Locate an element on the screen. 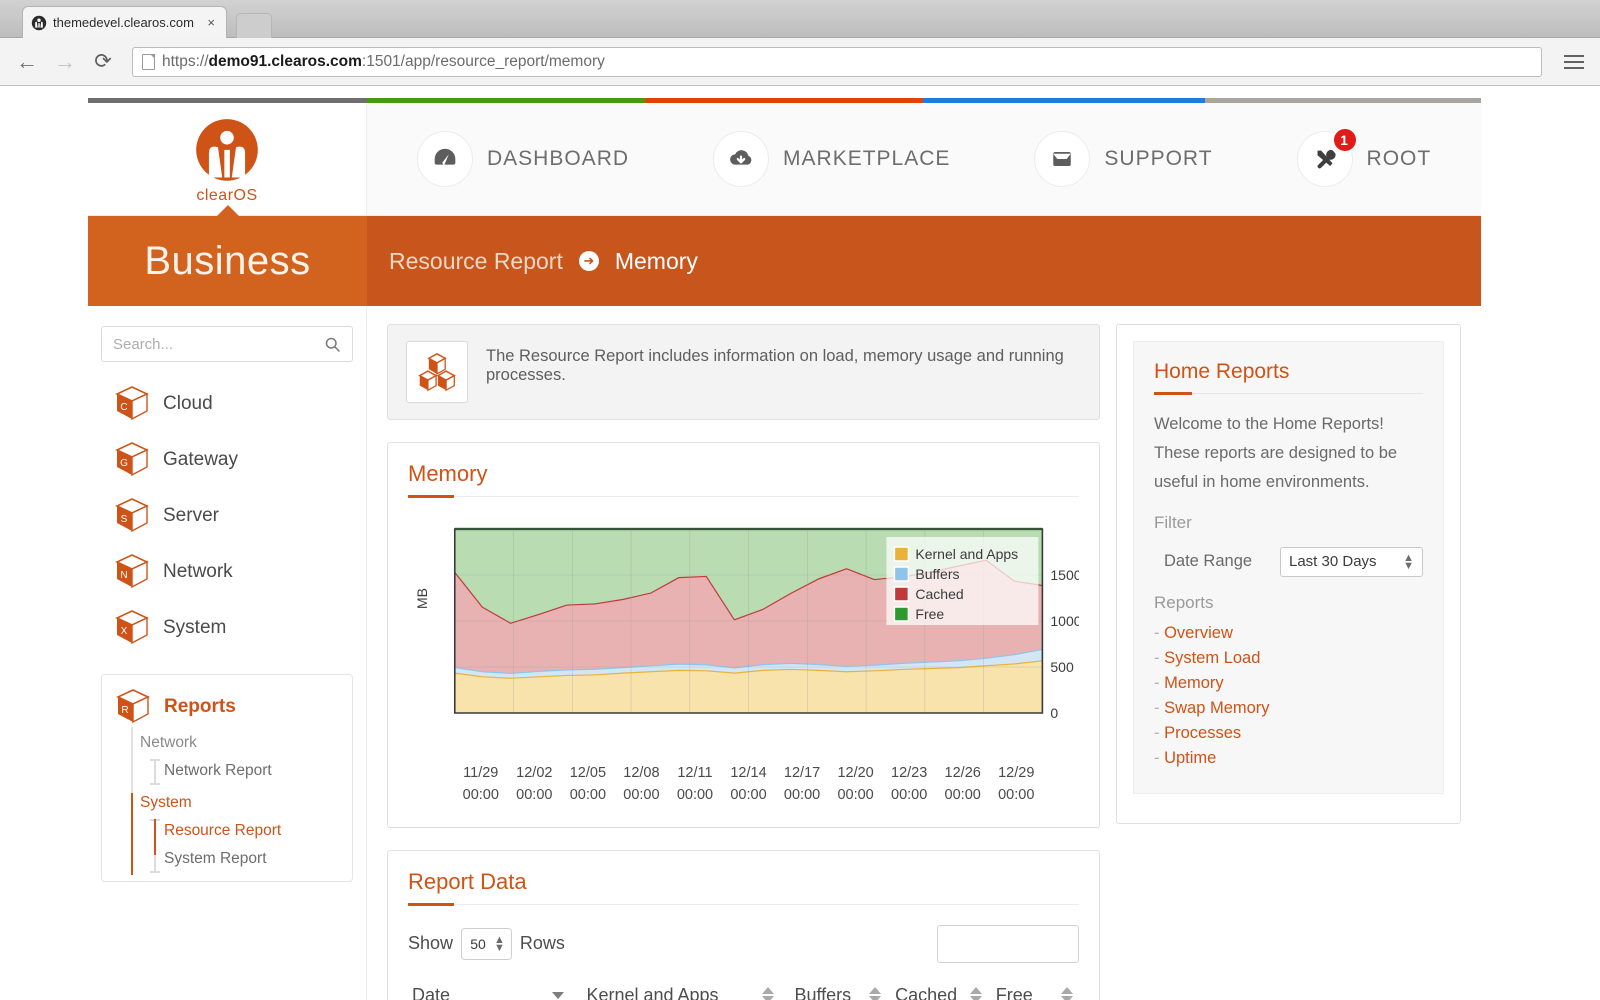  column-header-kernel-and-apps: Kernel and Apps is located at coordinates (686, 985).